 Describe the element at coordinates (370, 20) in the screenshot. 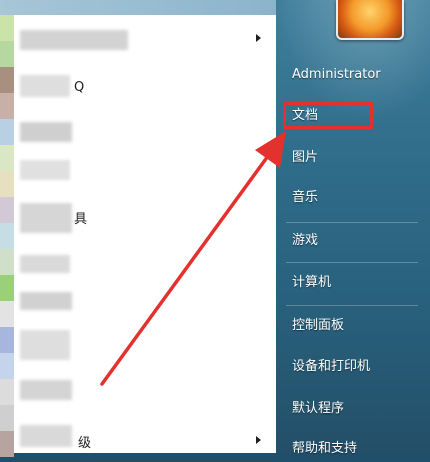

I see `user-picture-icon` at that location.